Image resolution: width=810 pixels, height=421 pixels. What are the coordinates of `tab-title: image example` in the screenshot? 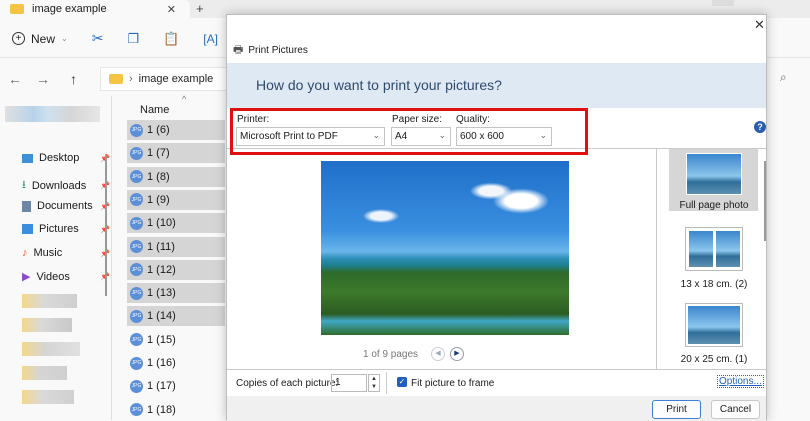 It's located at (69, 9).